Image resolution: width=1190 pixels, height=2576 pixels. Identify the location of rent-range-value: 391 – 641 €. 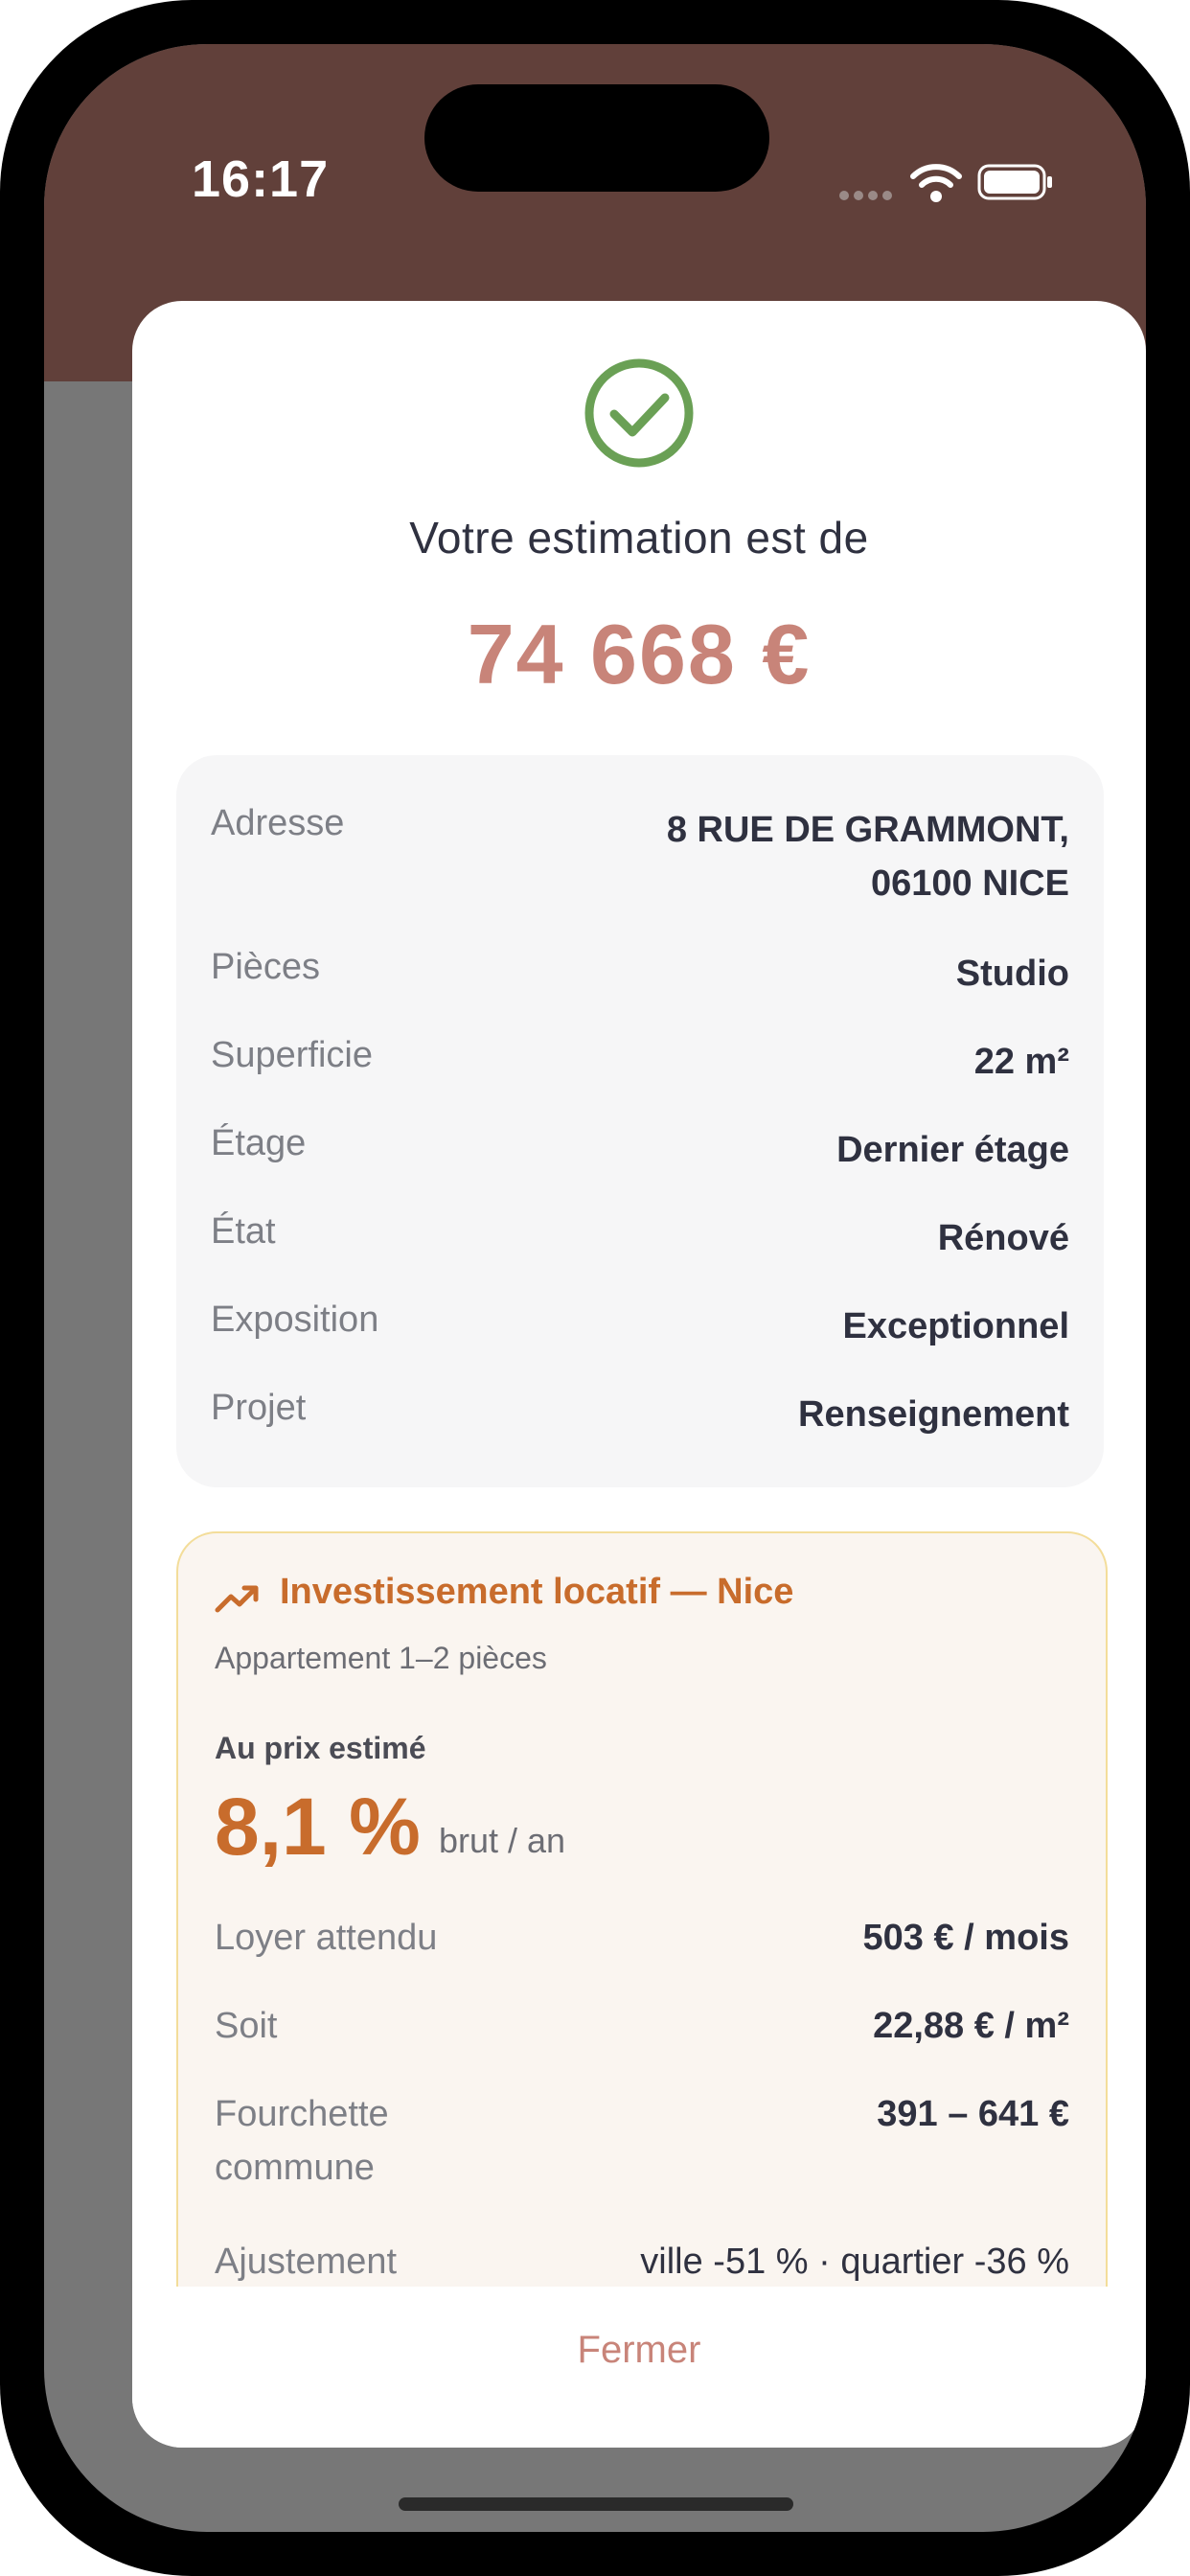
(973, 2114).